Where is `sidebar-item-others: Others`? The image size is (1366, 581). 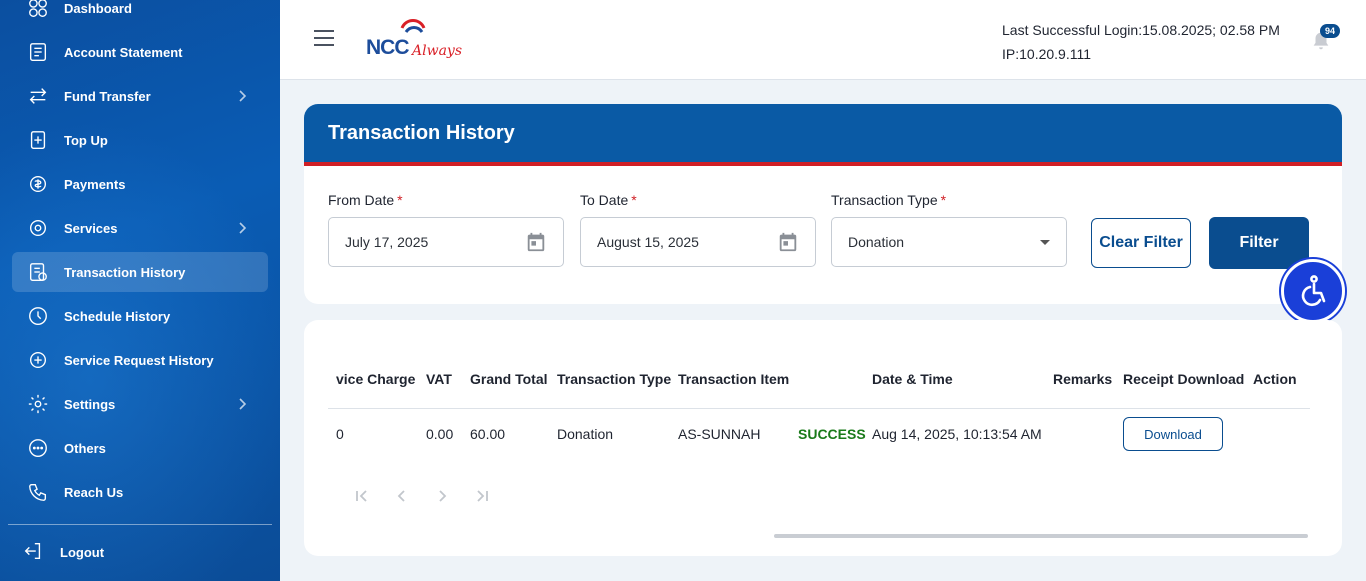
sidebar-item-others: Others is located at coordinates (140, 448).